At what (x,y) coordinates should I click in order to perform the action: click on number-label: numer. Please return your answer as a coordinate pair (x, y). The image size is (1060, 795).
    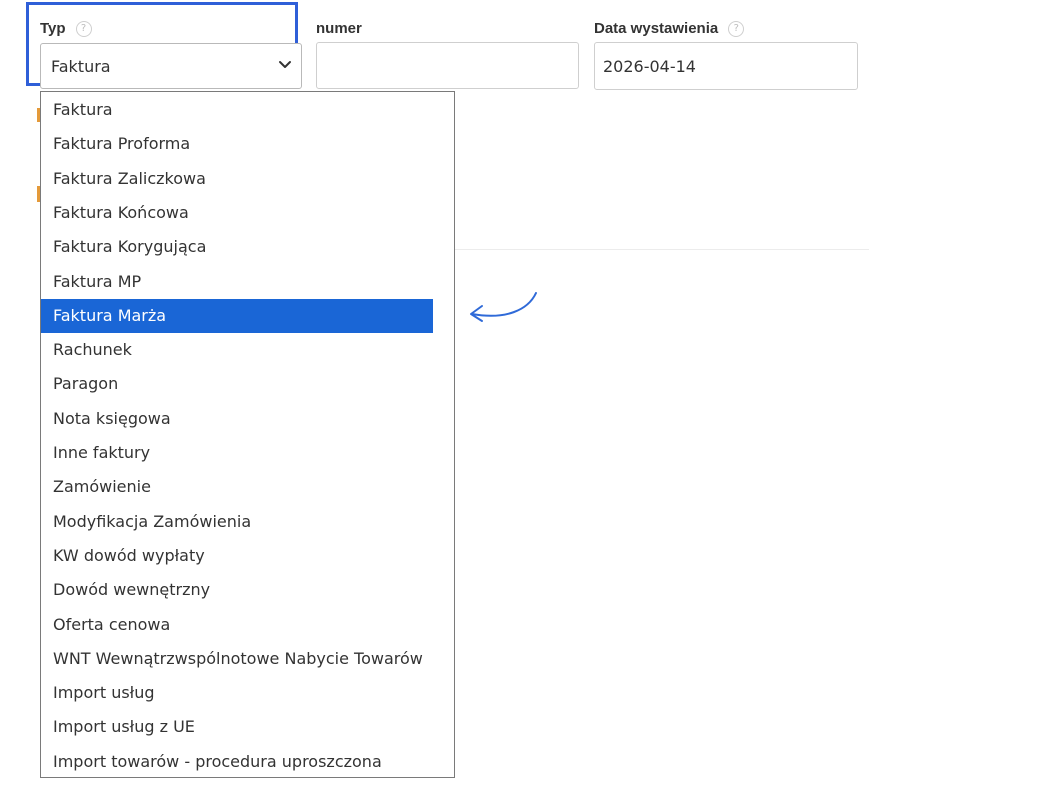
    Looking at the image, I should click on (339, 28).